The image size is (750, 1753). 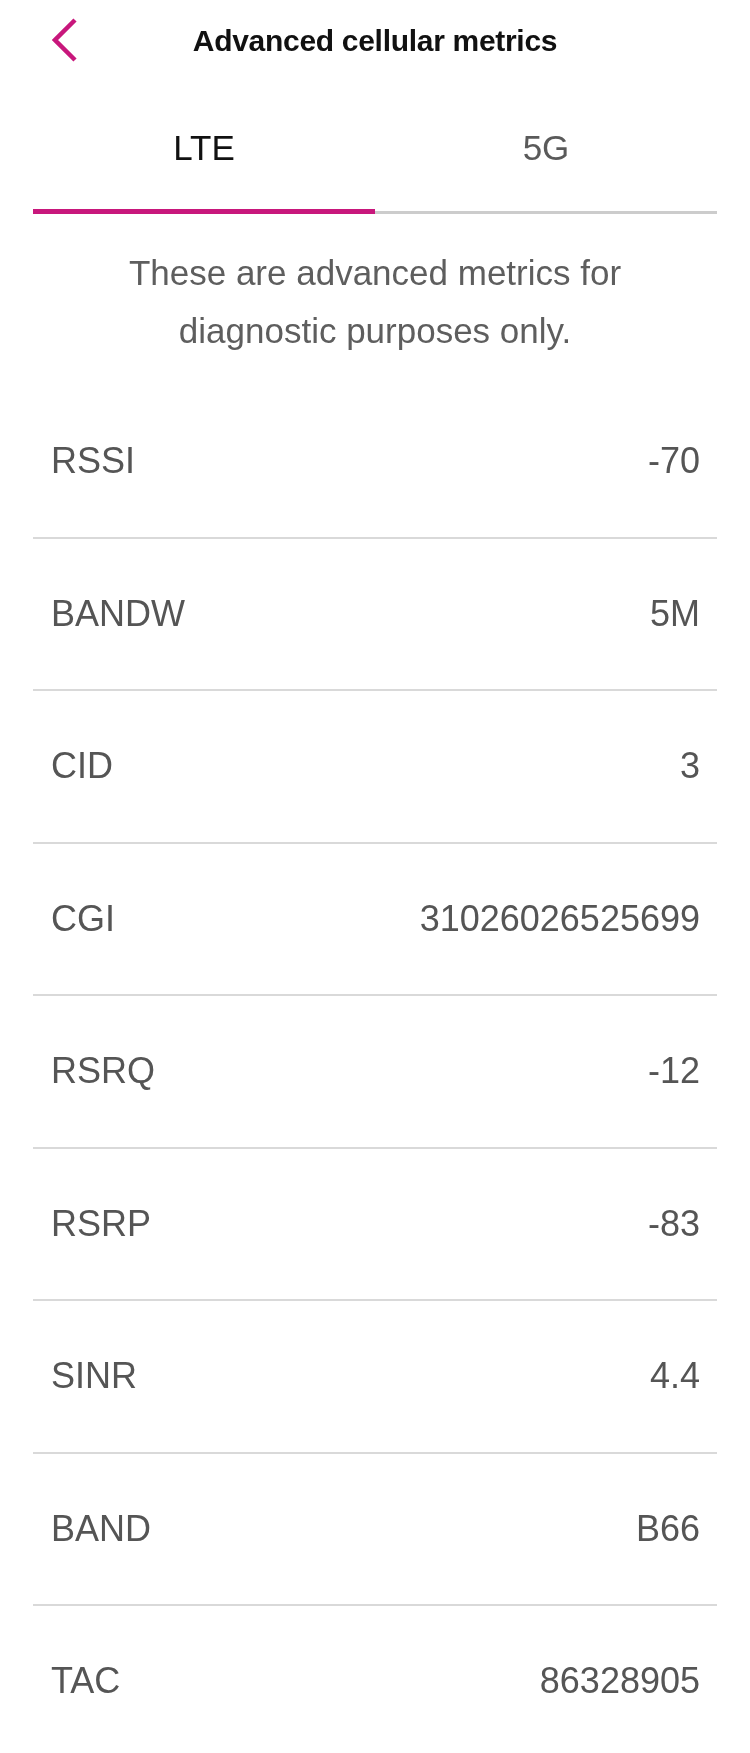 What do you see at coordinates (118, 613) in the screenshot?
I see `metric-label: BANDW` at bounding box center [118, 613].